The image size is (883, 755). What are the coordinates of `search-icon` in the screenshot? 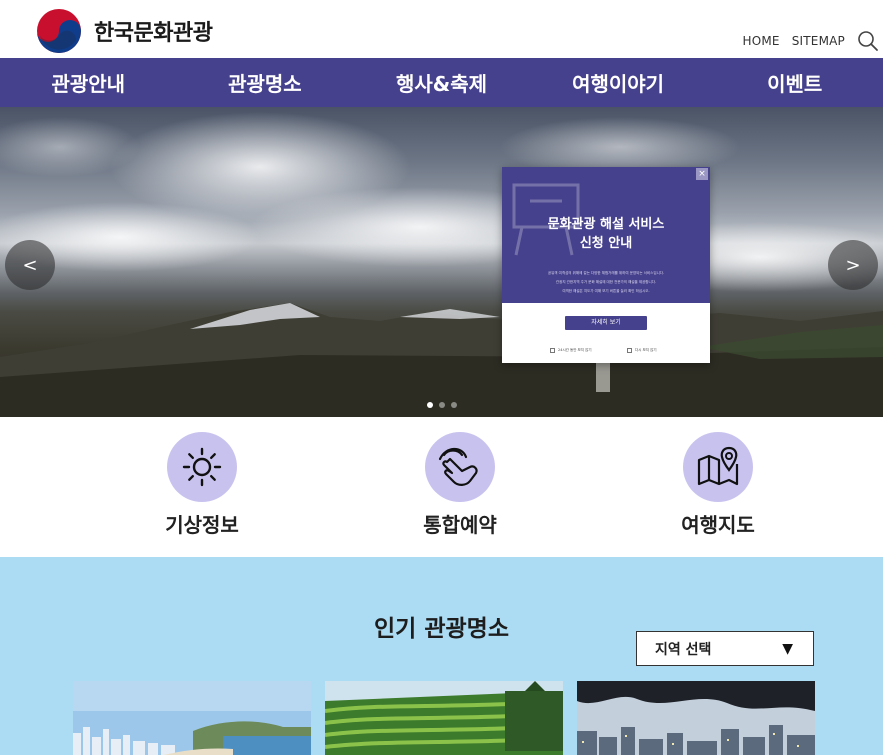 It's located at (868, 41).